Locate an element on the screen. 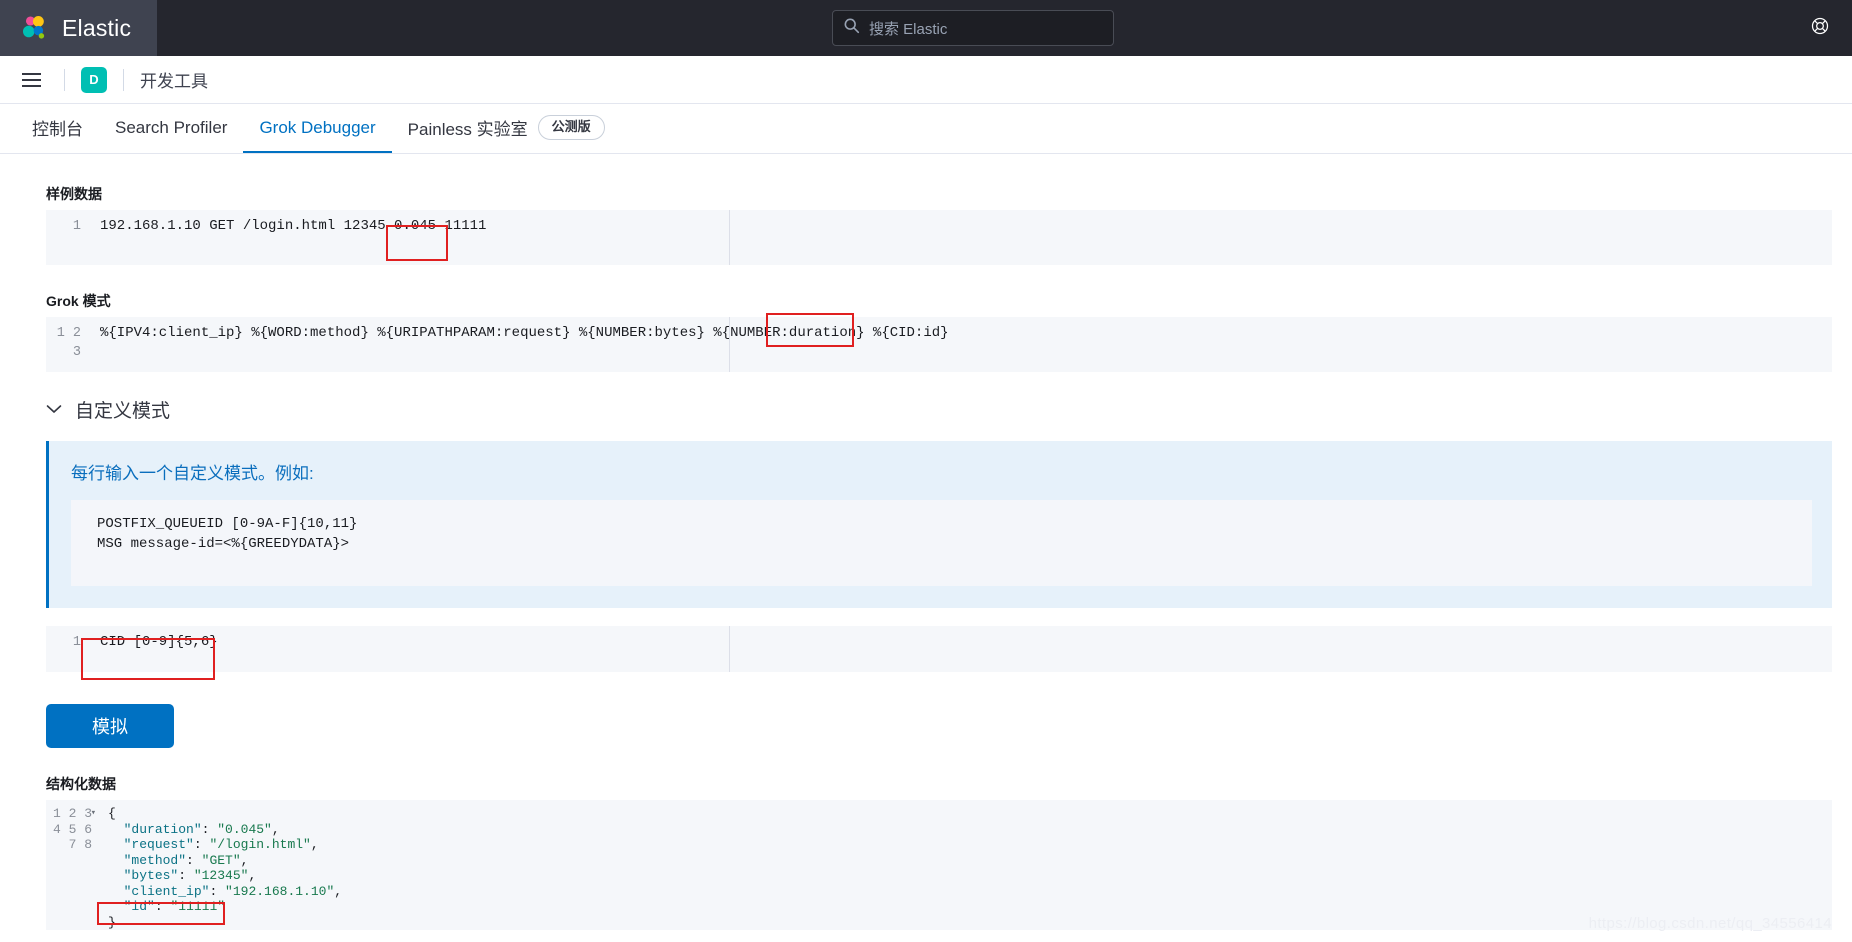 This screenshot has width=1852, height=942. brand-home-link: Elastic is located at coordinates (79, 28).